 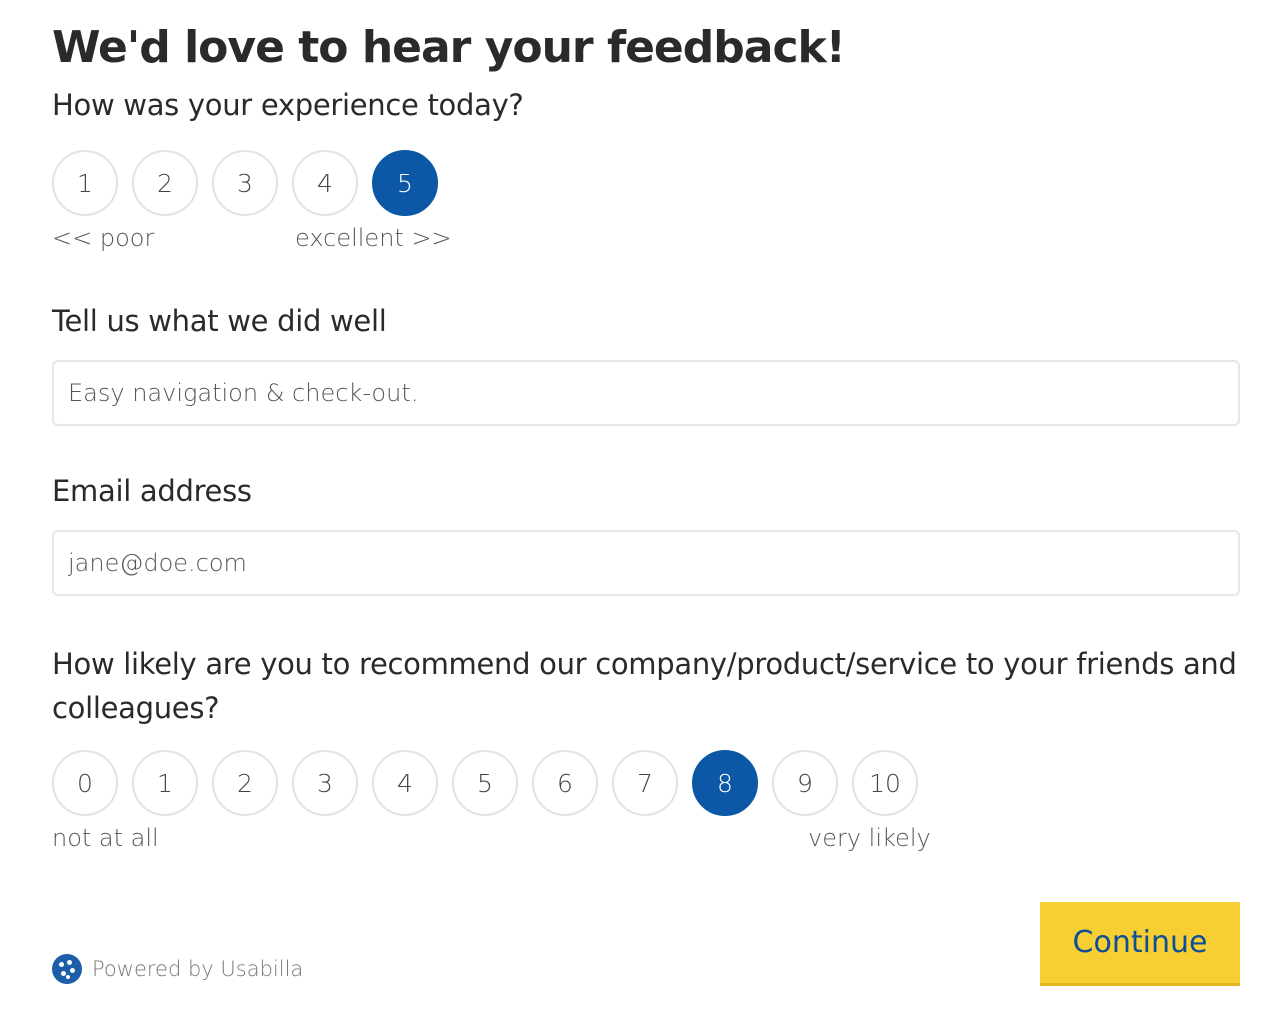 I want to click on nps-option-5: 5, so click(x=485, y=783).